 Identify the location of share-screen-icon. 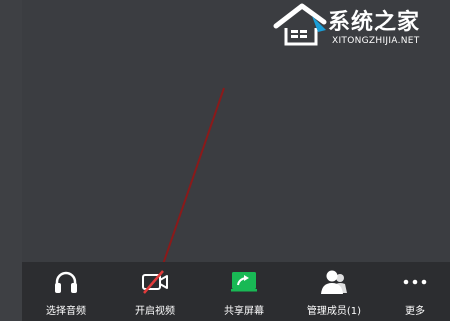
(244, 282).